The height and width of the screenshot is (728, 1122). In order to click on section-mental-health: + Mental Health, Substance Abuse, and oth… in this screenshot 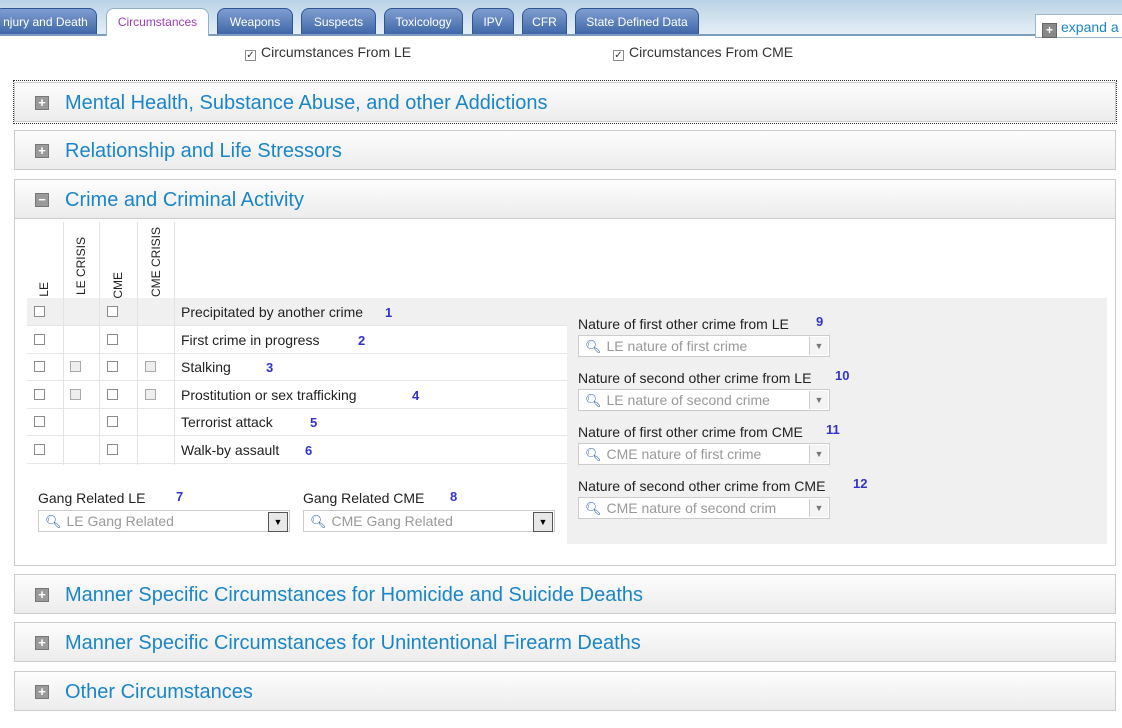, I will do `click(565, 102)`.